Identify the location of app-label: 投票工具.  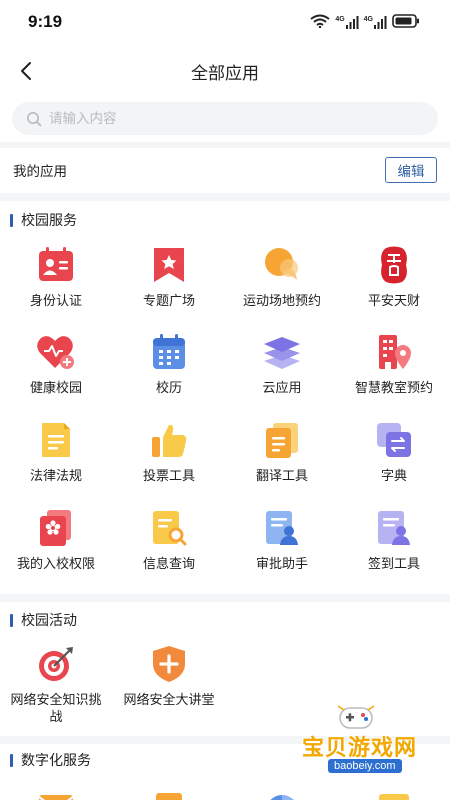
(168, 476).